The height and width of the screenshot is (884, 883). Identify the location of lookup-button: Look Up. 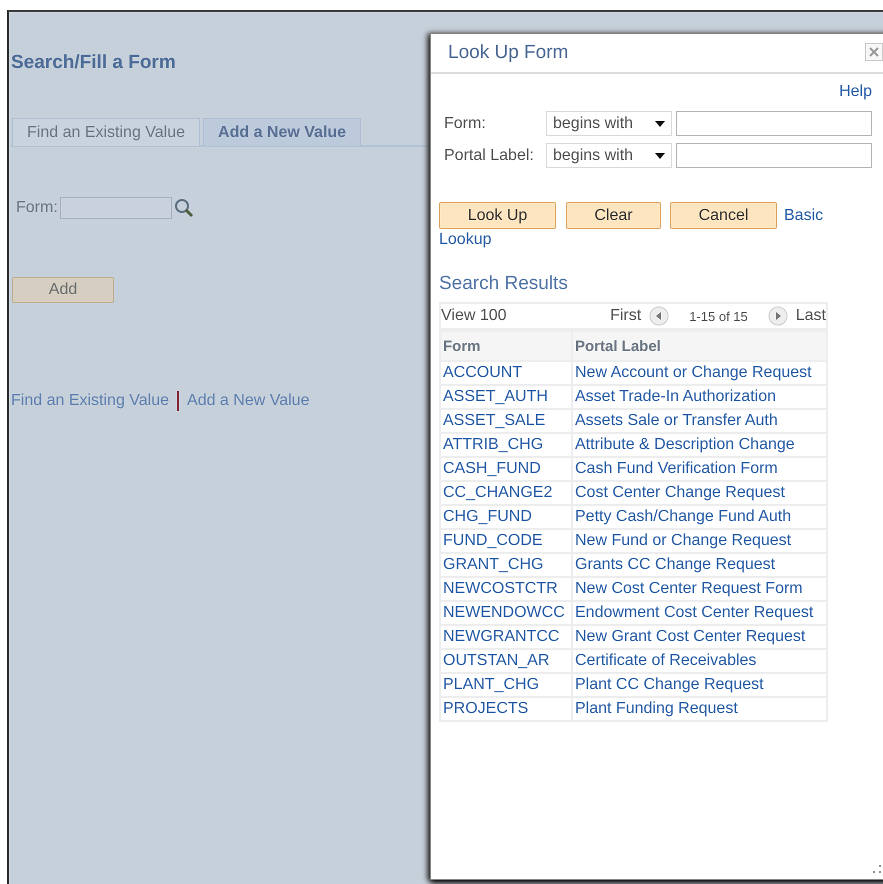
(497, 216).